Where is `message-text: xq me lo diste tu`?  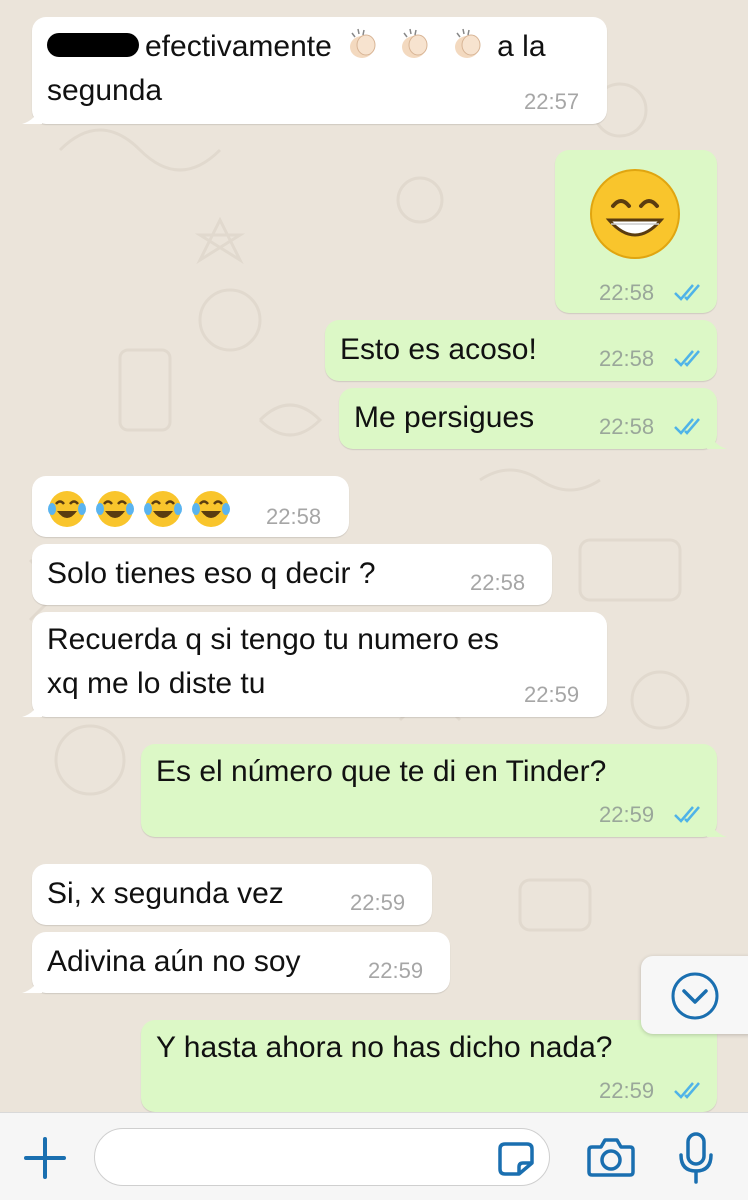 message-text: xq me lo diste tu is located at coordinates (156, 683).